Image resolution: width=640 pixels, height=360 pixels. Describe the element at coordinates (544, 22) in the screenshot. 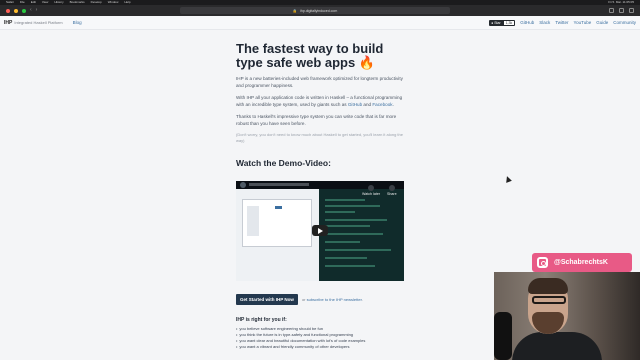

I see `nav-slack: Slack` at that location.